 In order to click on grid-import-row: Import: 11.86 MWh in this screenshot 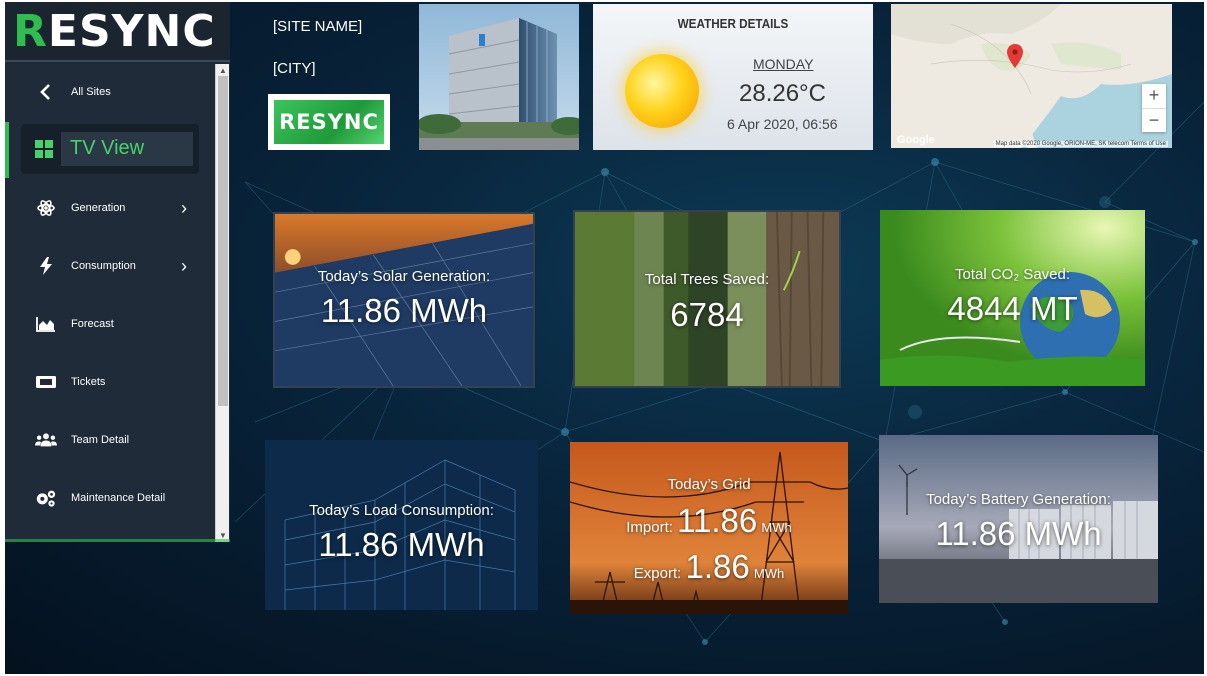, I will do `click(709, 521)`.